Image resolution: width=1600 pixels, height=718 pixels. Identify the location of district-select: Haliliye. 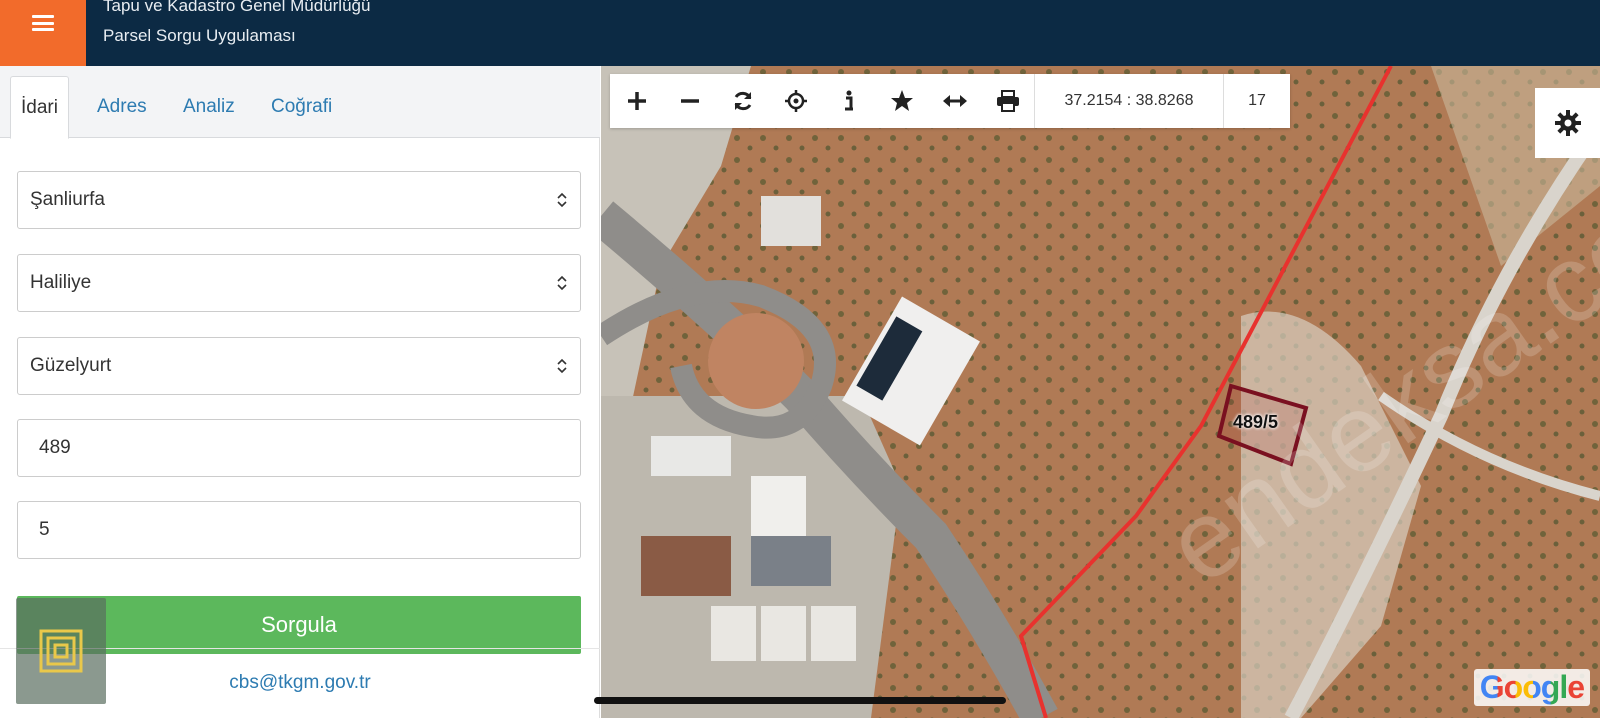
(299, 283).